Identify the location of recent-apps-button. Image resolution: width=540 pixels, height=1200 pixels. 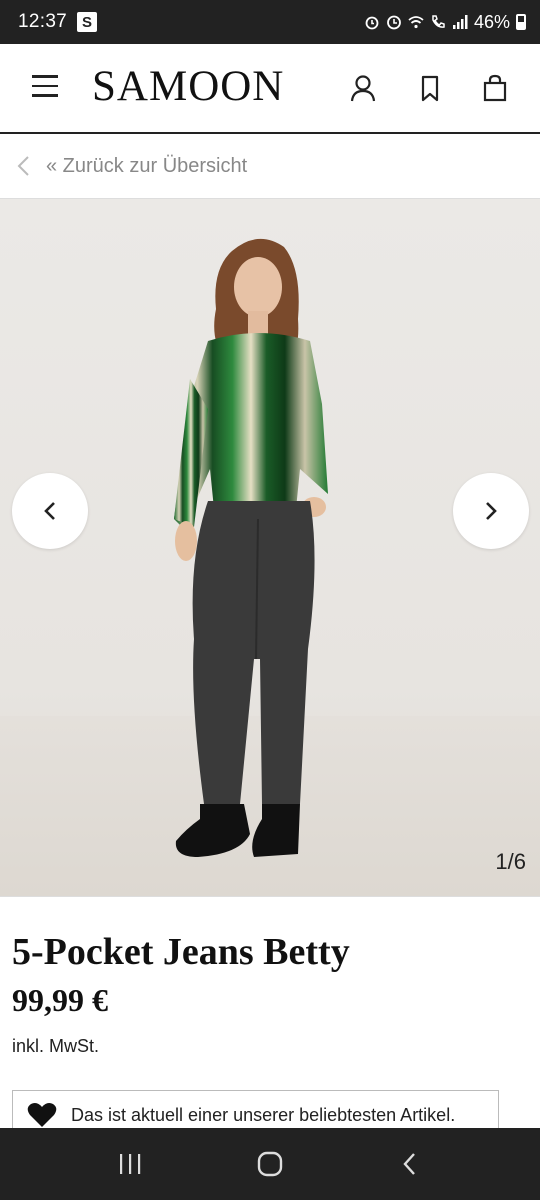
(130, 1164).